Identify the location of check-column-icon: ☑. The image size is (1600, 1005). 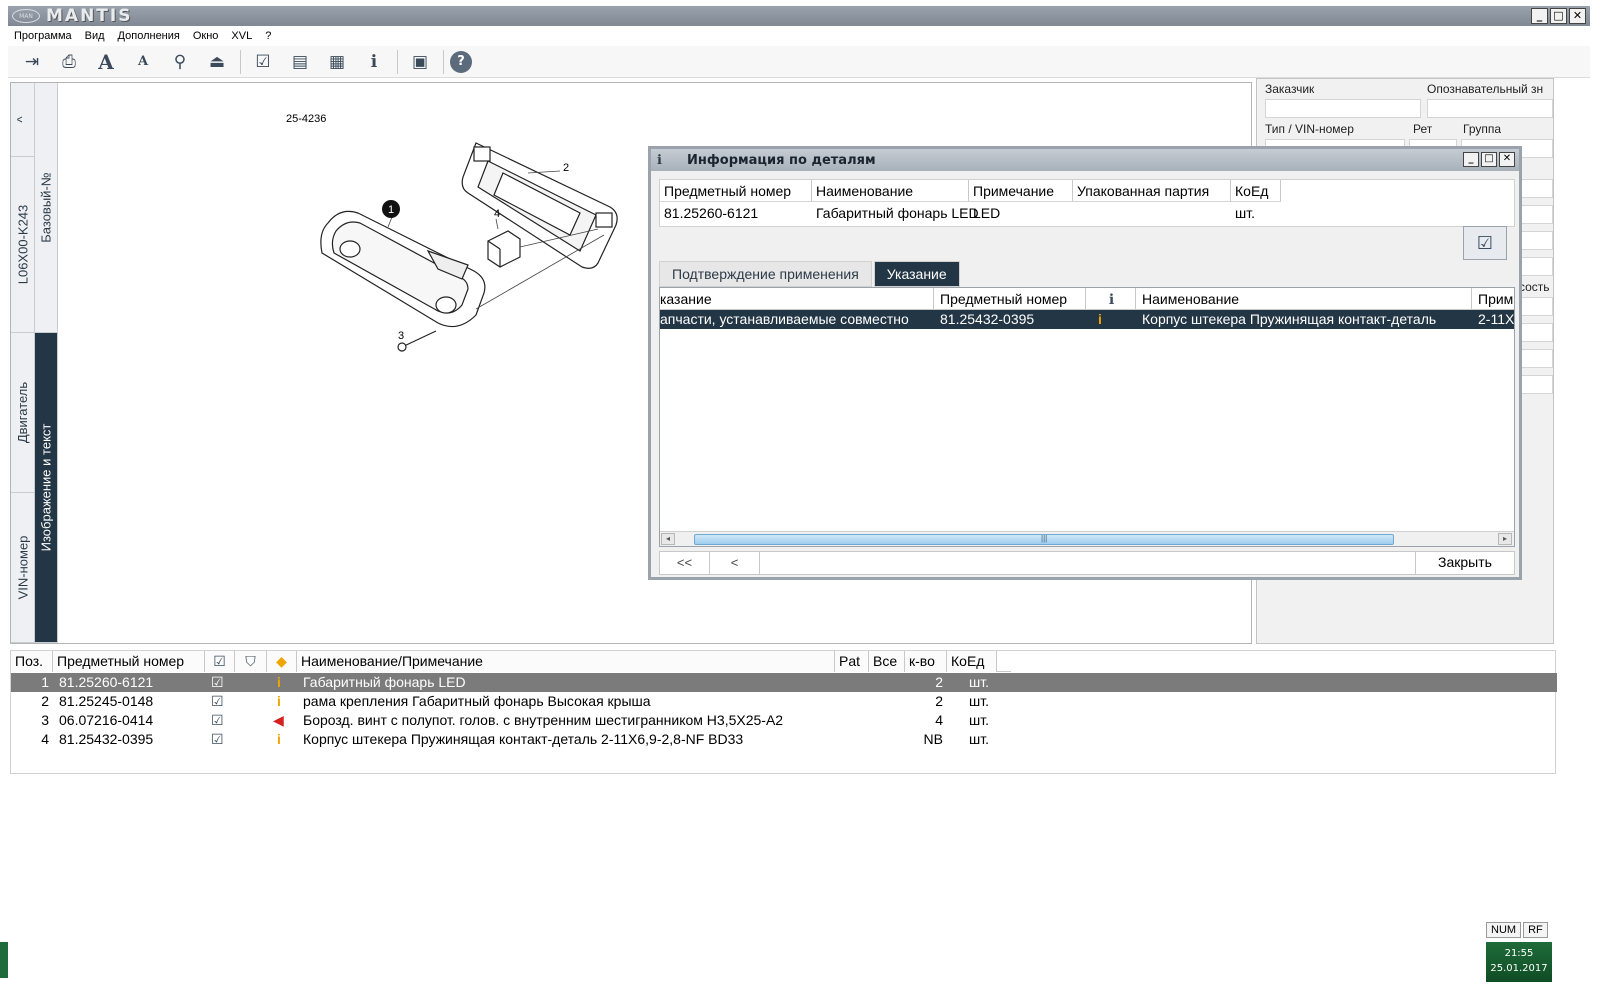
(220, 661).